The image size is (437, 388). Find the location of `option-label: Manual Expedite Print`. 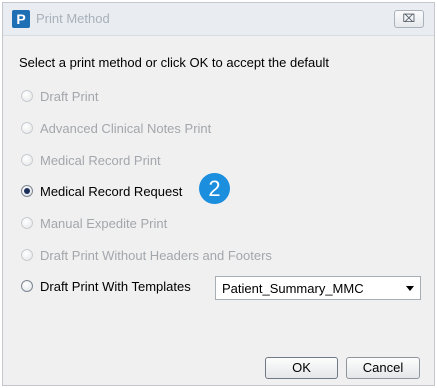

option-label: Manual Expedite Print is located at coordinates (104, 223).